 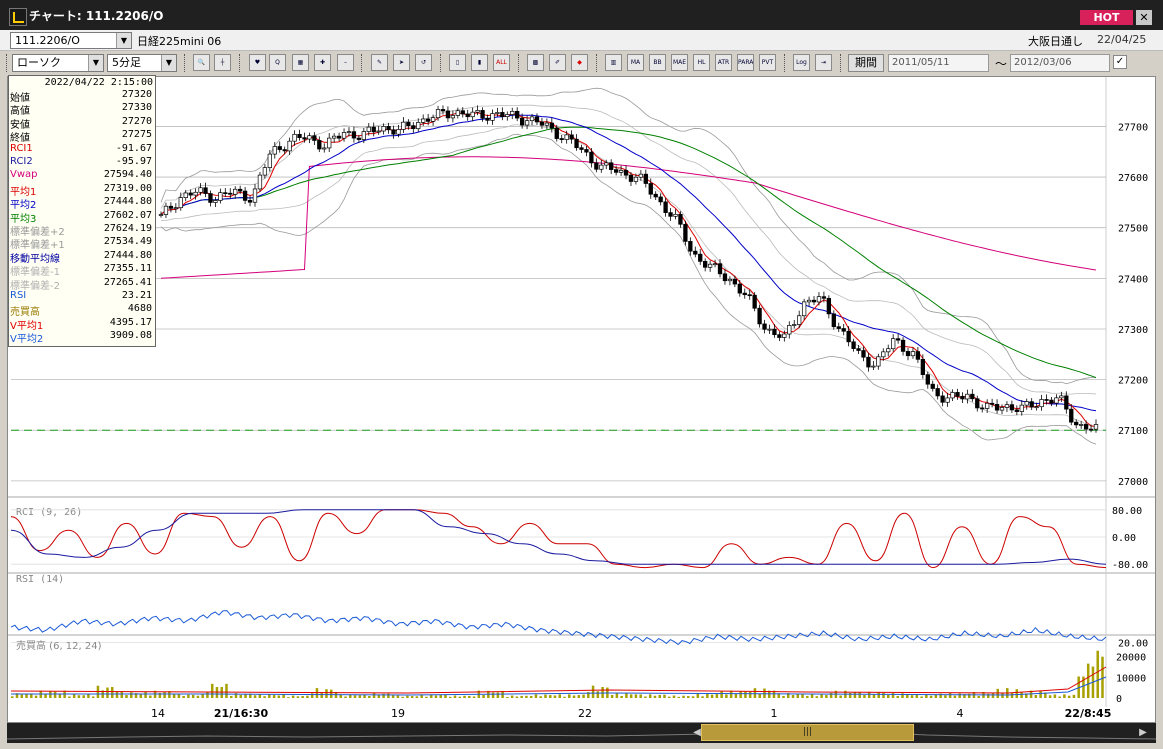 I want to click on bb-icon: BB, so click(x=657, y=62).